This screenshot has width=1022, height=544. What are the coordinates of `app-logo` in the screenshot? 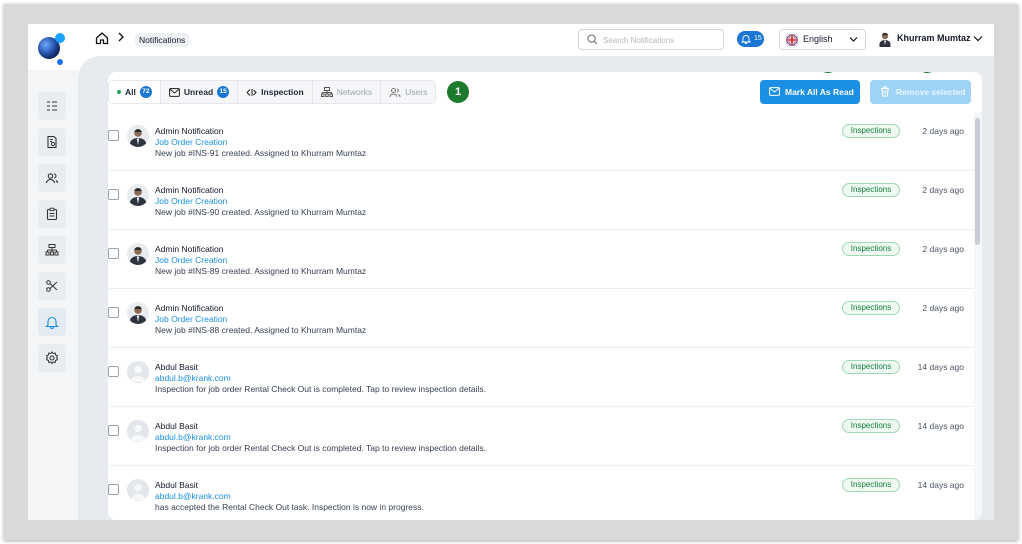 It's located at (52, 50).